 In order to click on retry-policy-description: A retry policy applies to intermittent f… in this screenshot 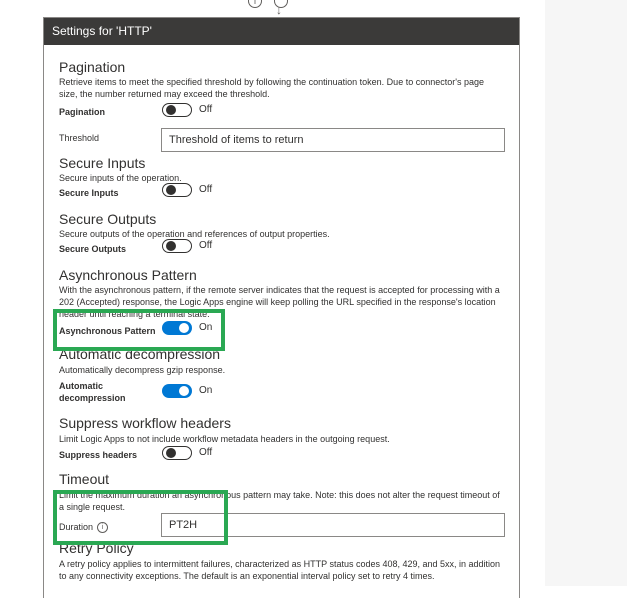, I will do `click(280, 570)`.